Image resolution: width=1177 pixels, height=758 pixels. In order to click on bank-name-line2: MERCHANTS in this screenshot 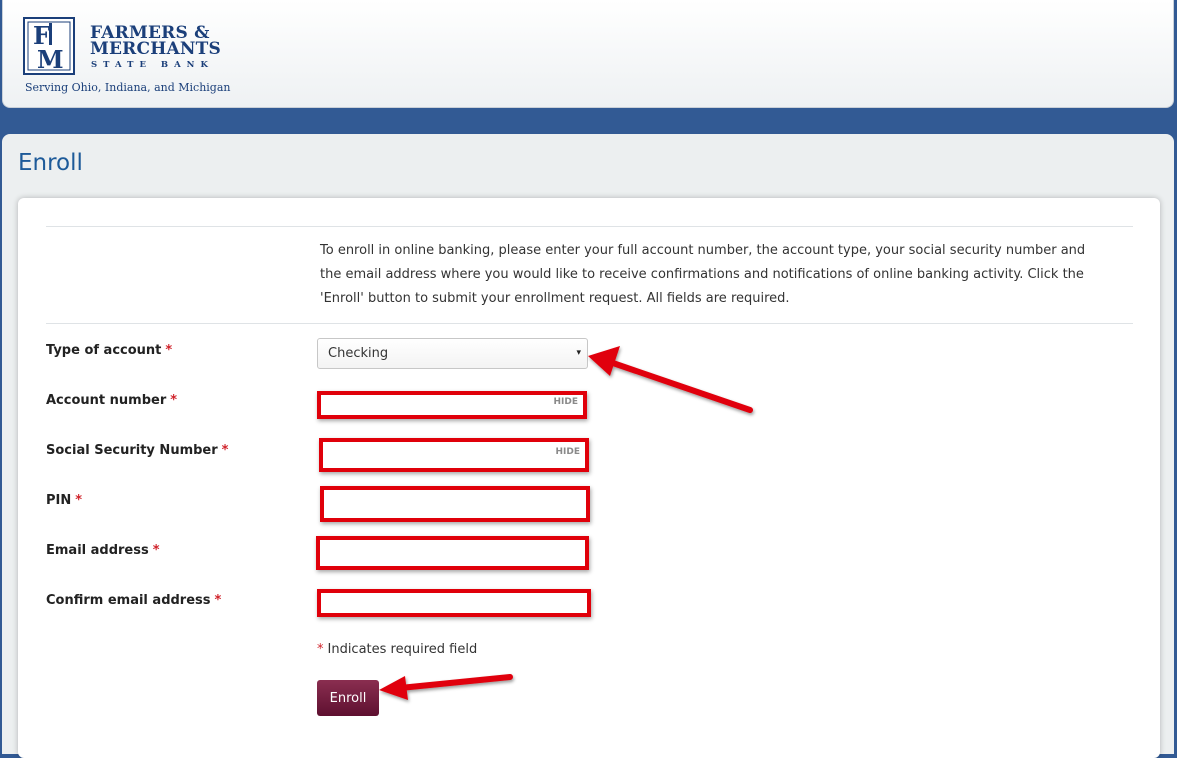, I will do `click(155, 49)`.